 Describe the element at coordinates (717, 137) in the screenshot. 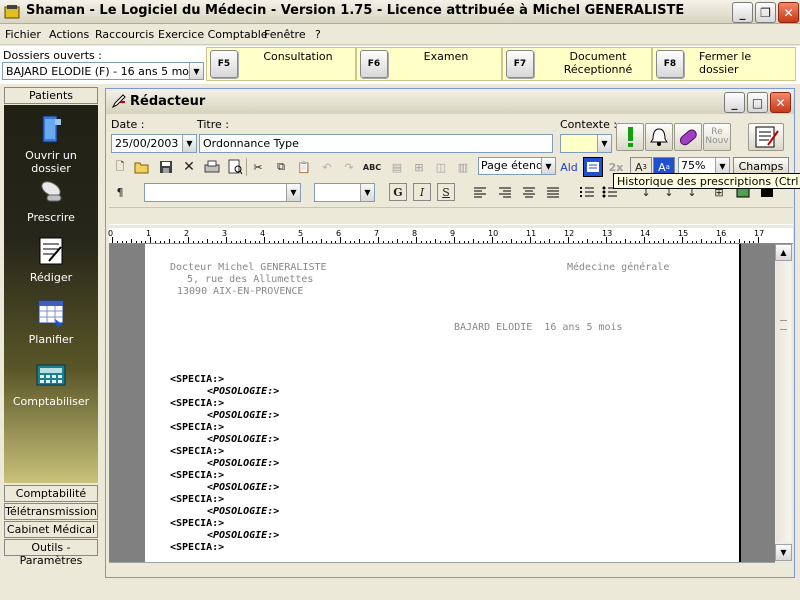

I see `renouv-button: Re Nouv` at that location.